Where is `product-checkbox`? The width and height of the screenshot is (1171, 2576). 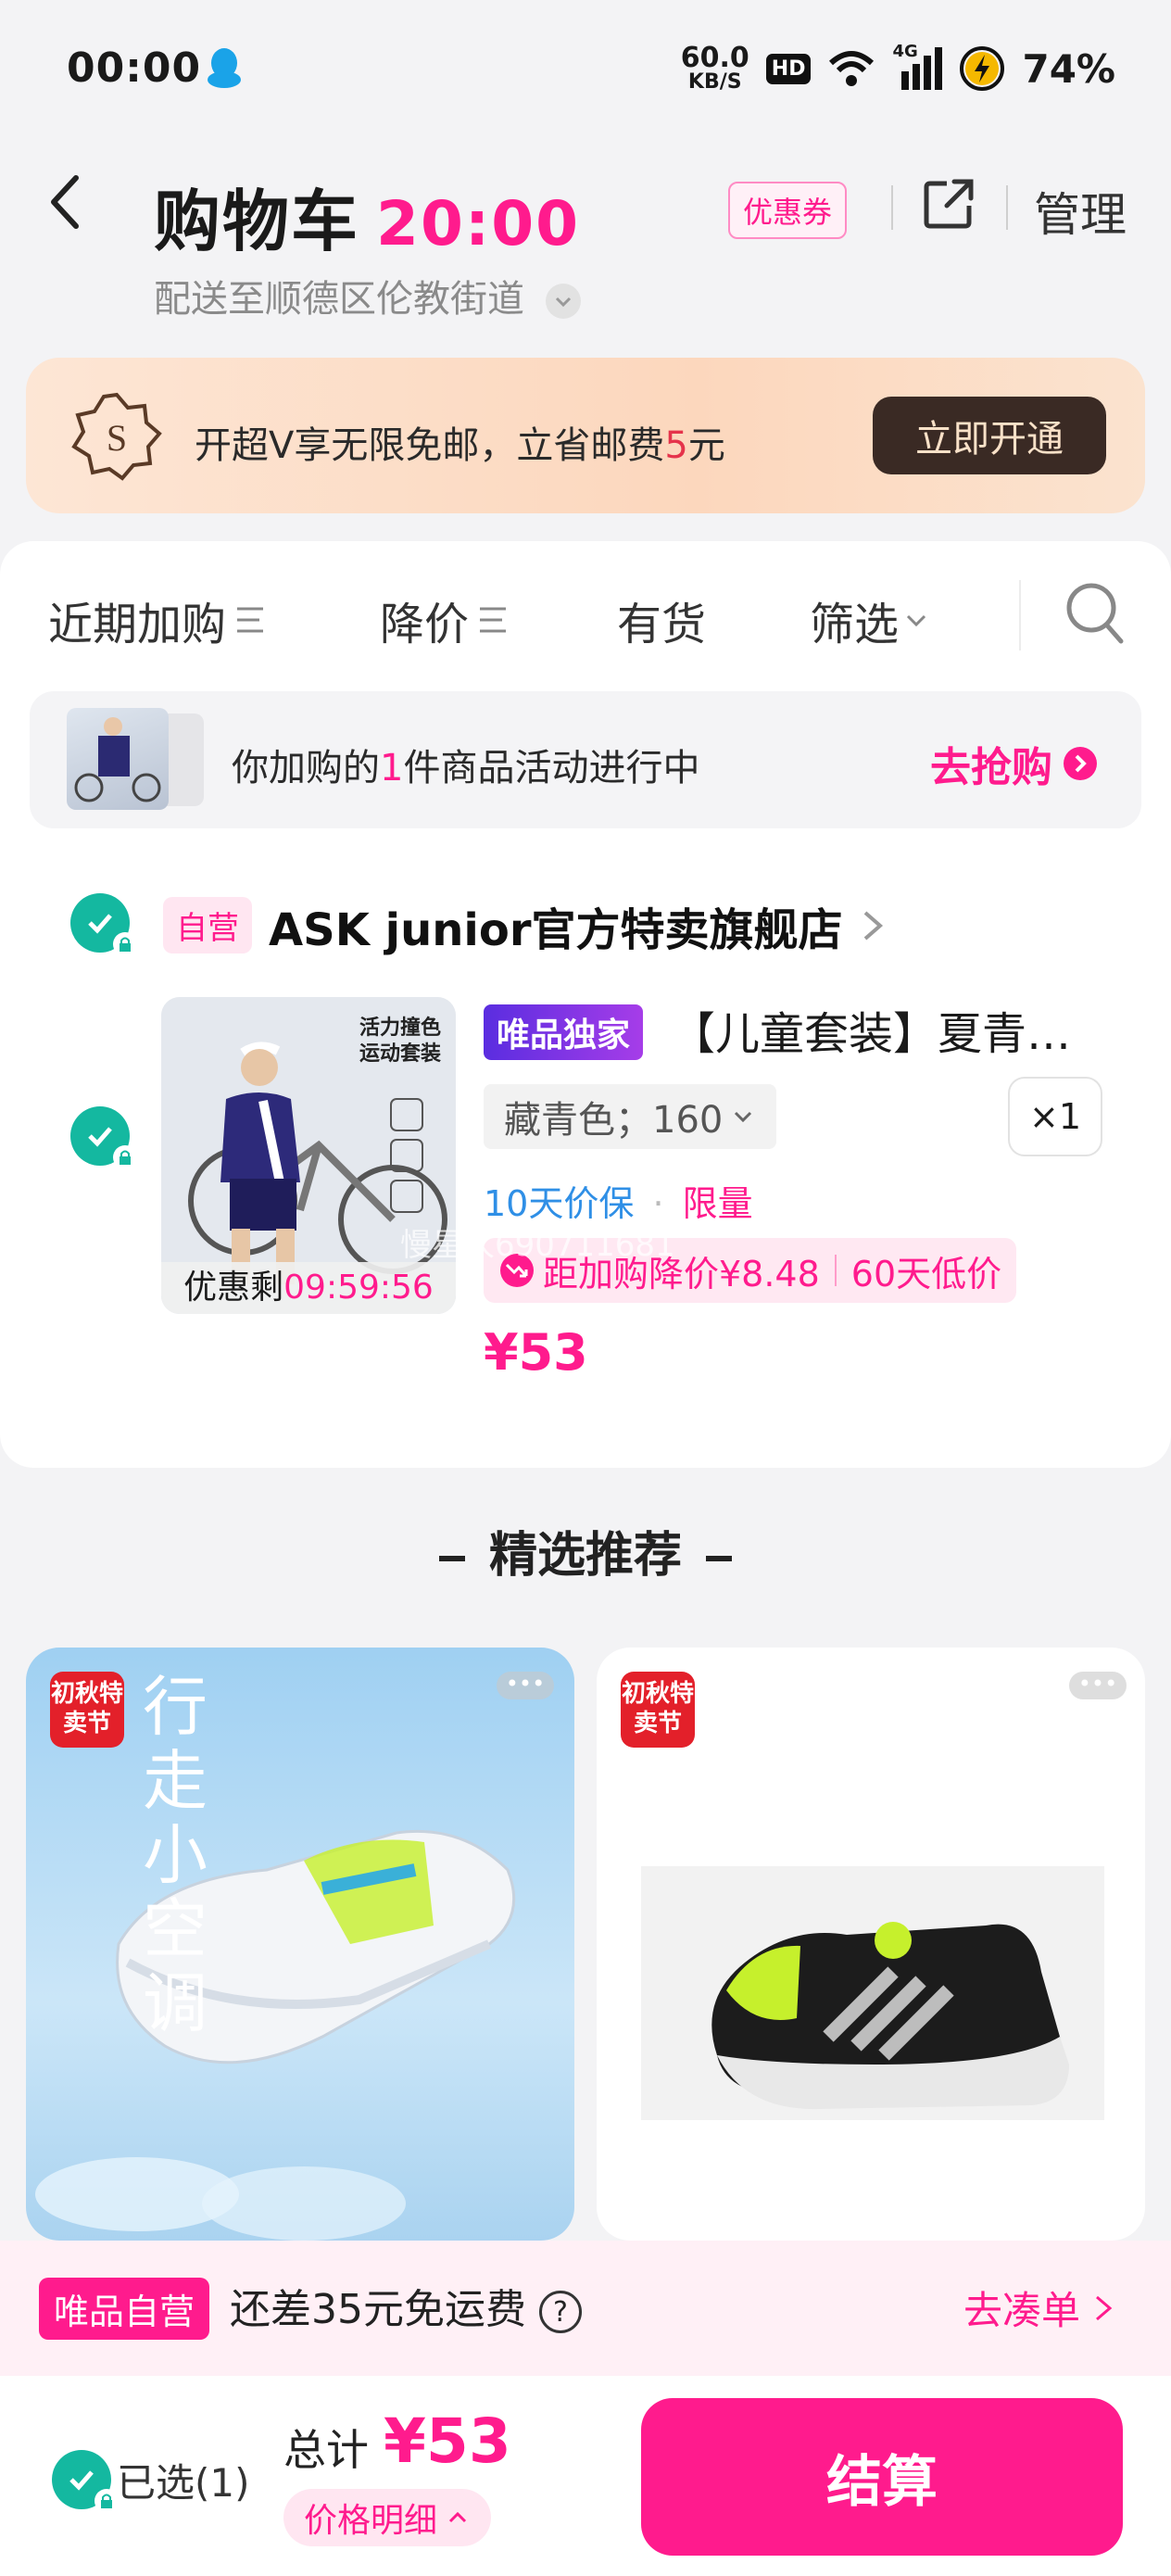
product-checkbox is located at coordinates (104, 1137).